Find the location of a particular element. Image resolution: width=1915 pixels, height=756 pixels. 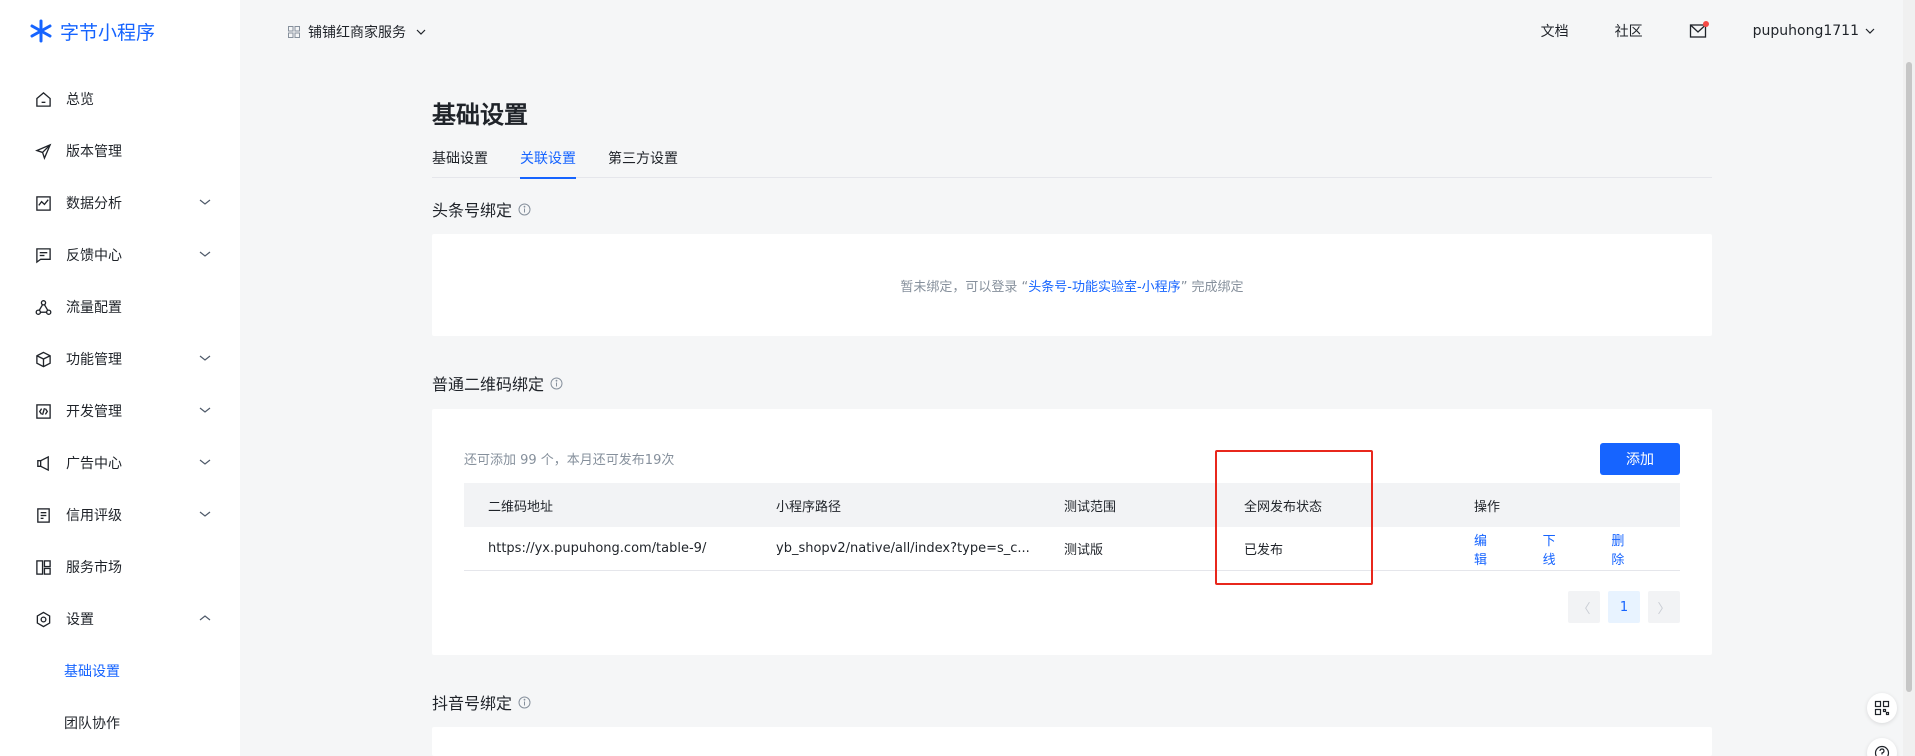

delete-button: 删除 is located at coordinates (1618, 549).